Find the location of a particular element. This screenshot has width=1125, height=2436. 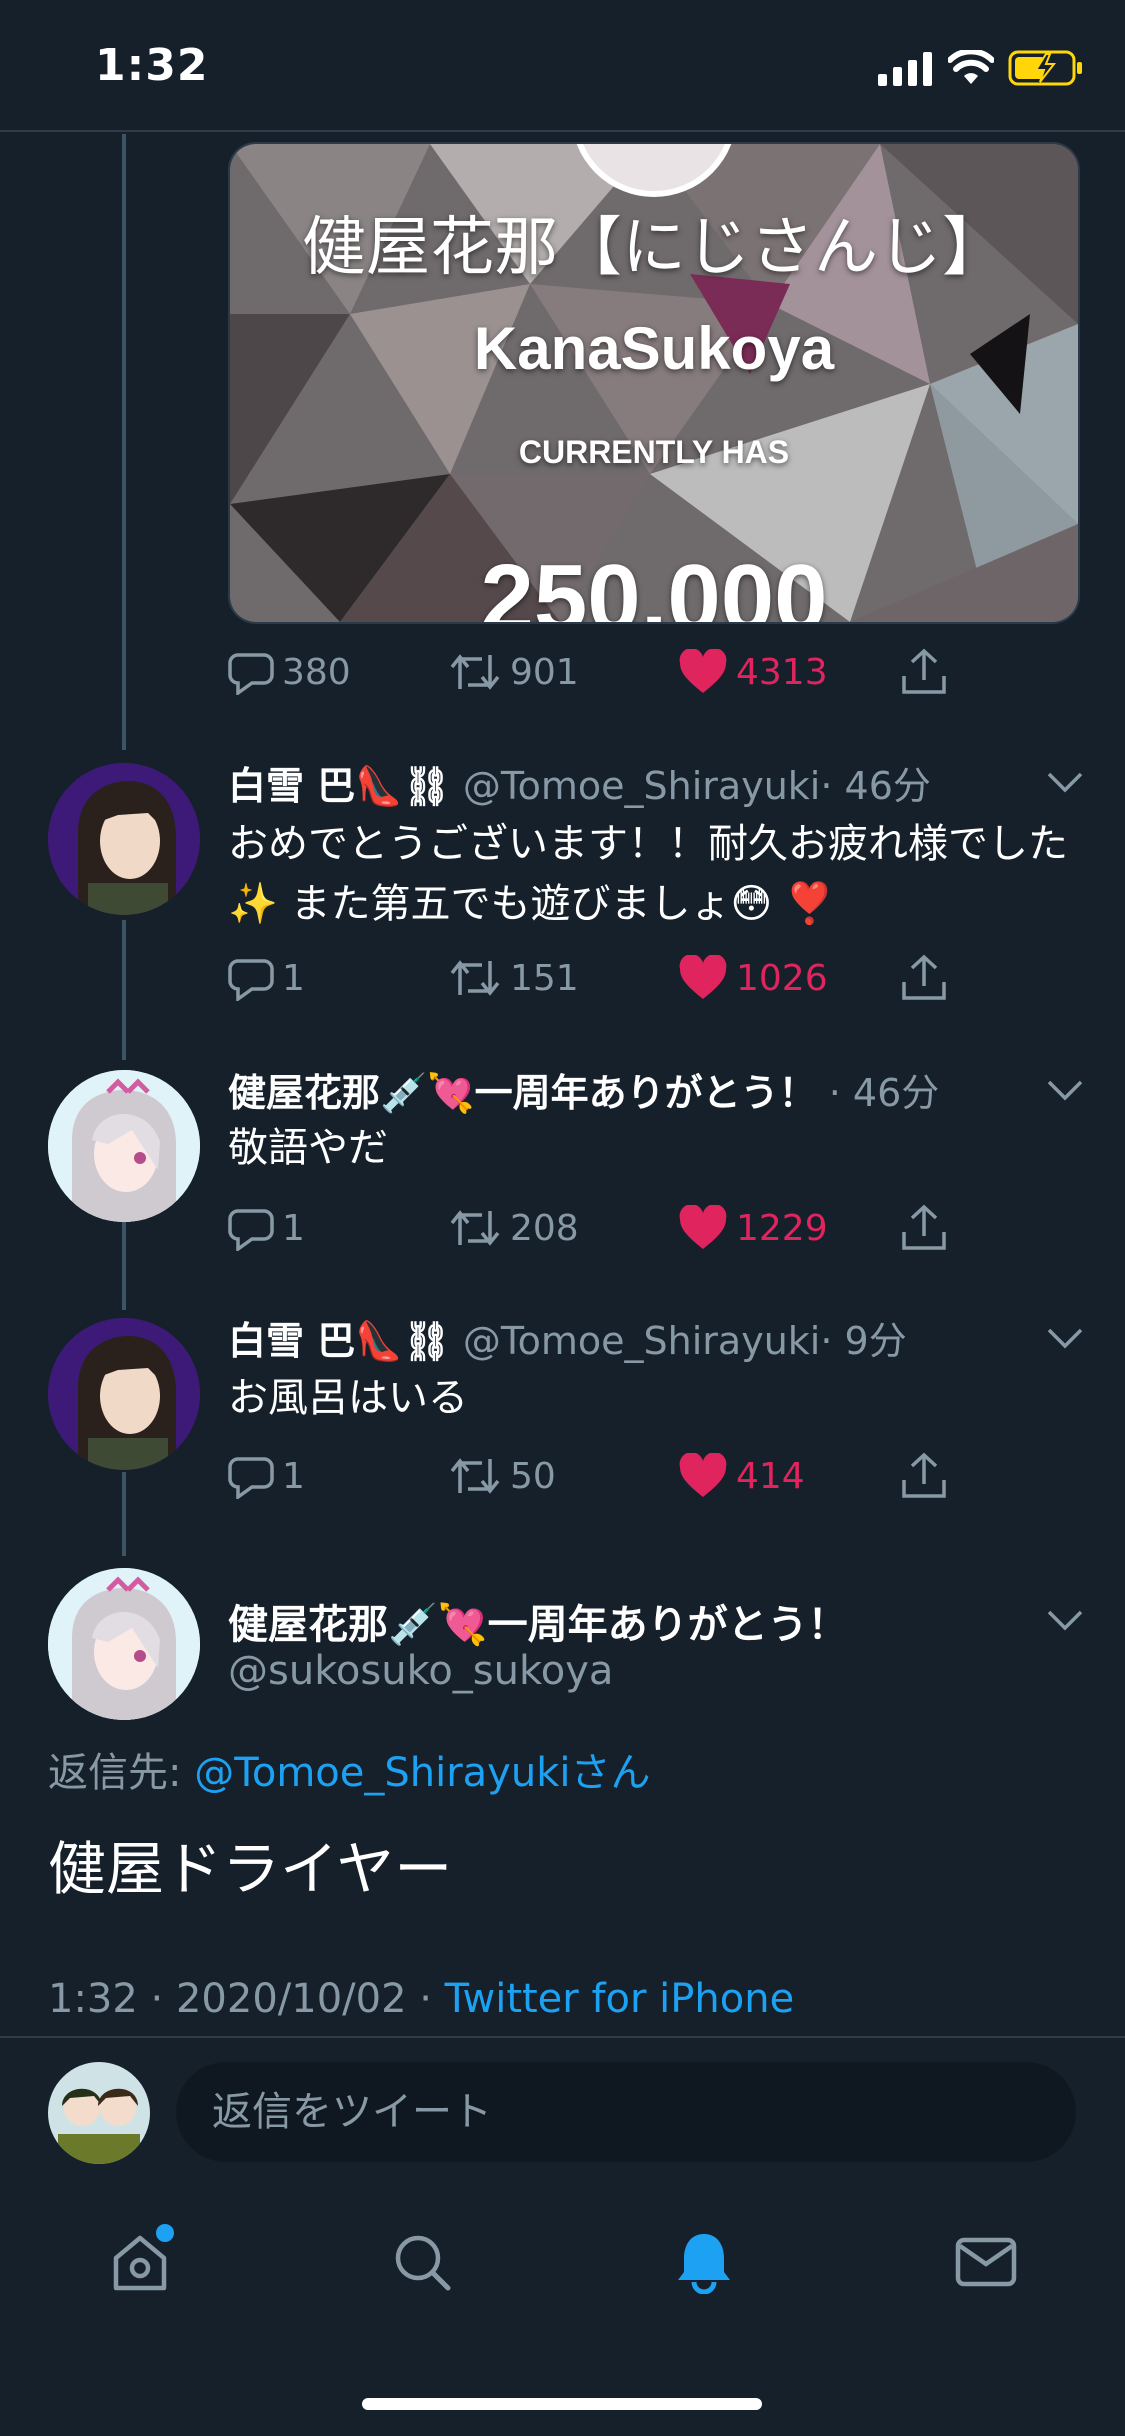

focused-display-name: 健屋花那💉💘一周年ありがとう！ is located at coordinates (538, 1621).